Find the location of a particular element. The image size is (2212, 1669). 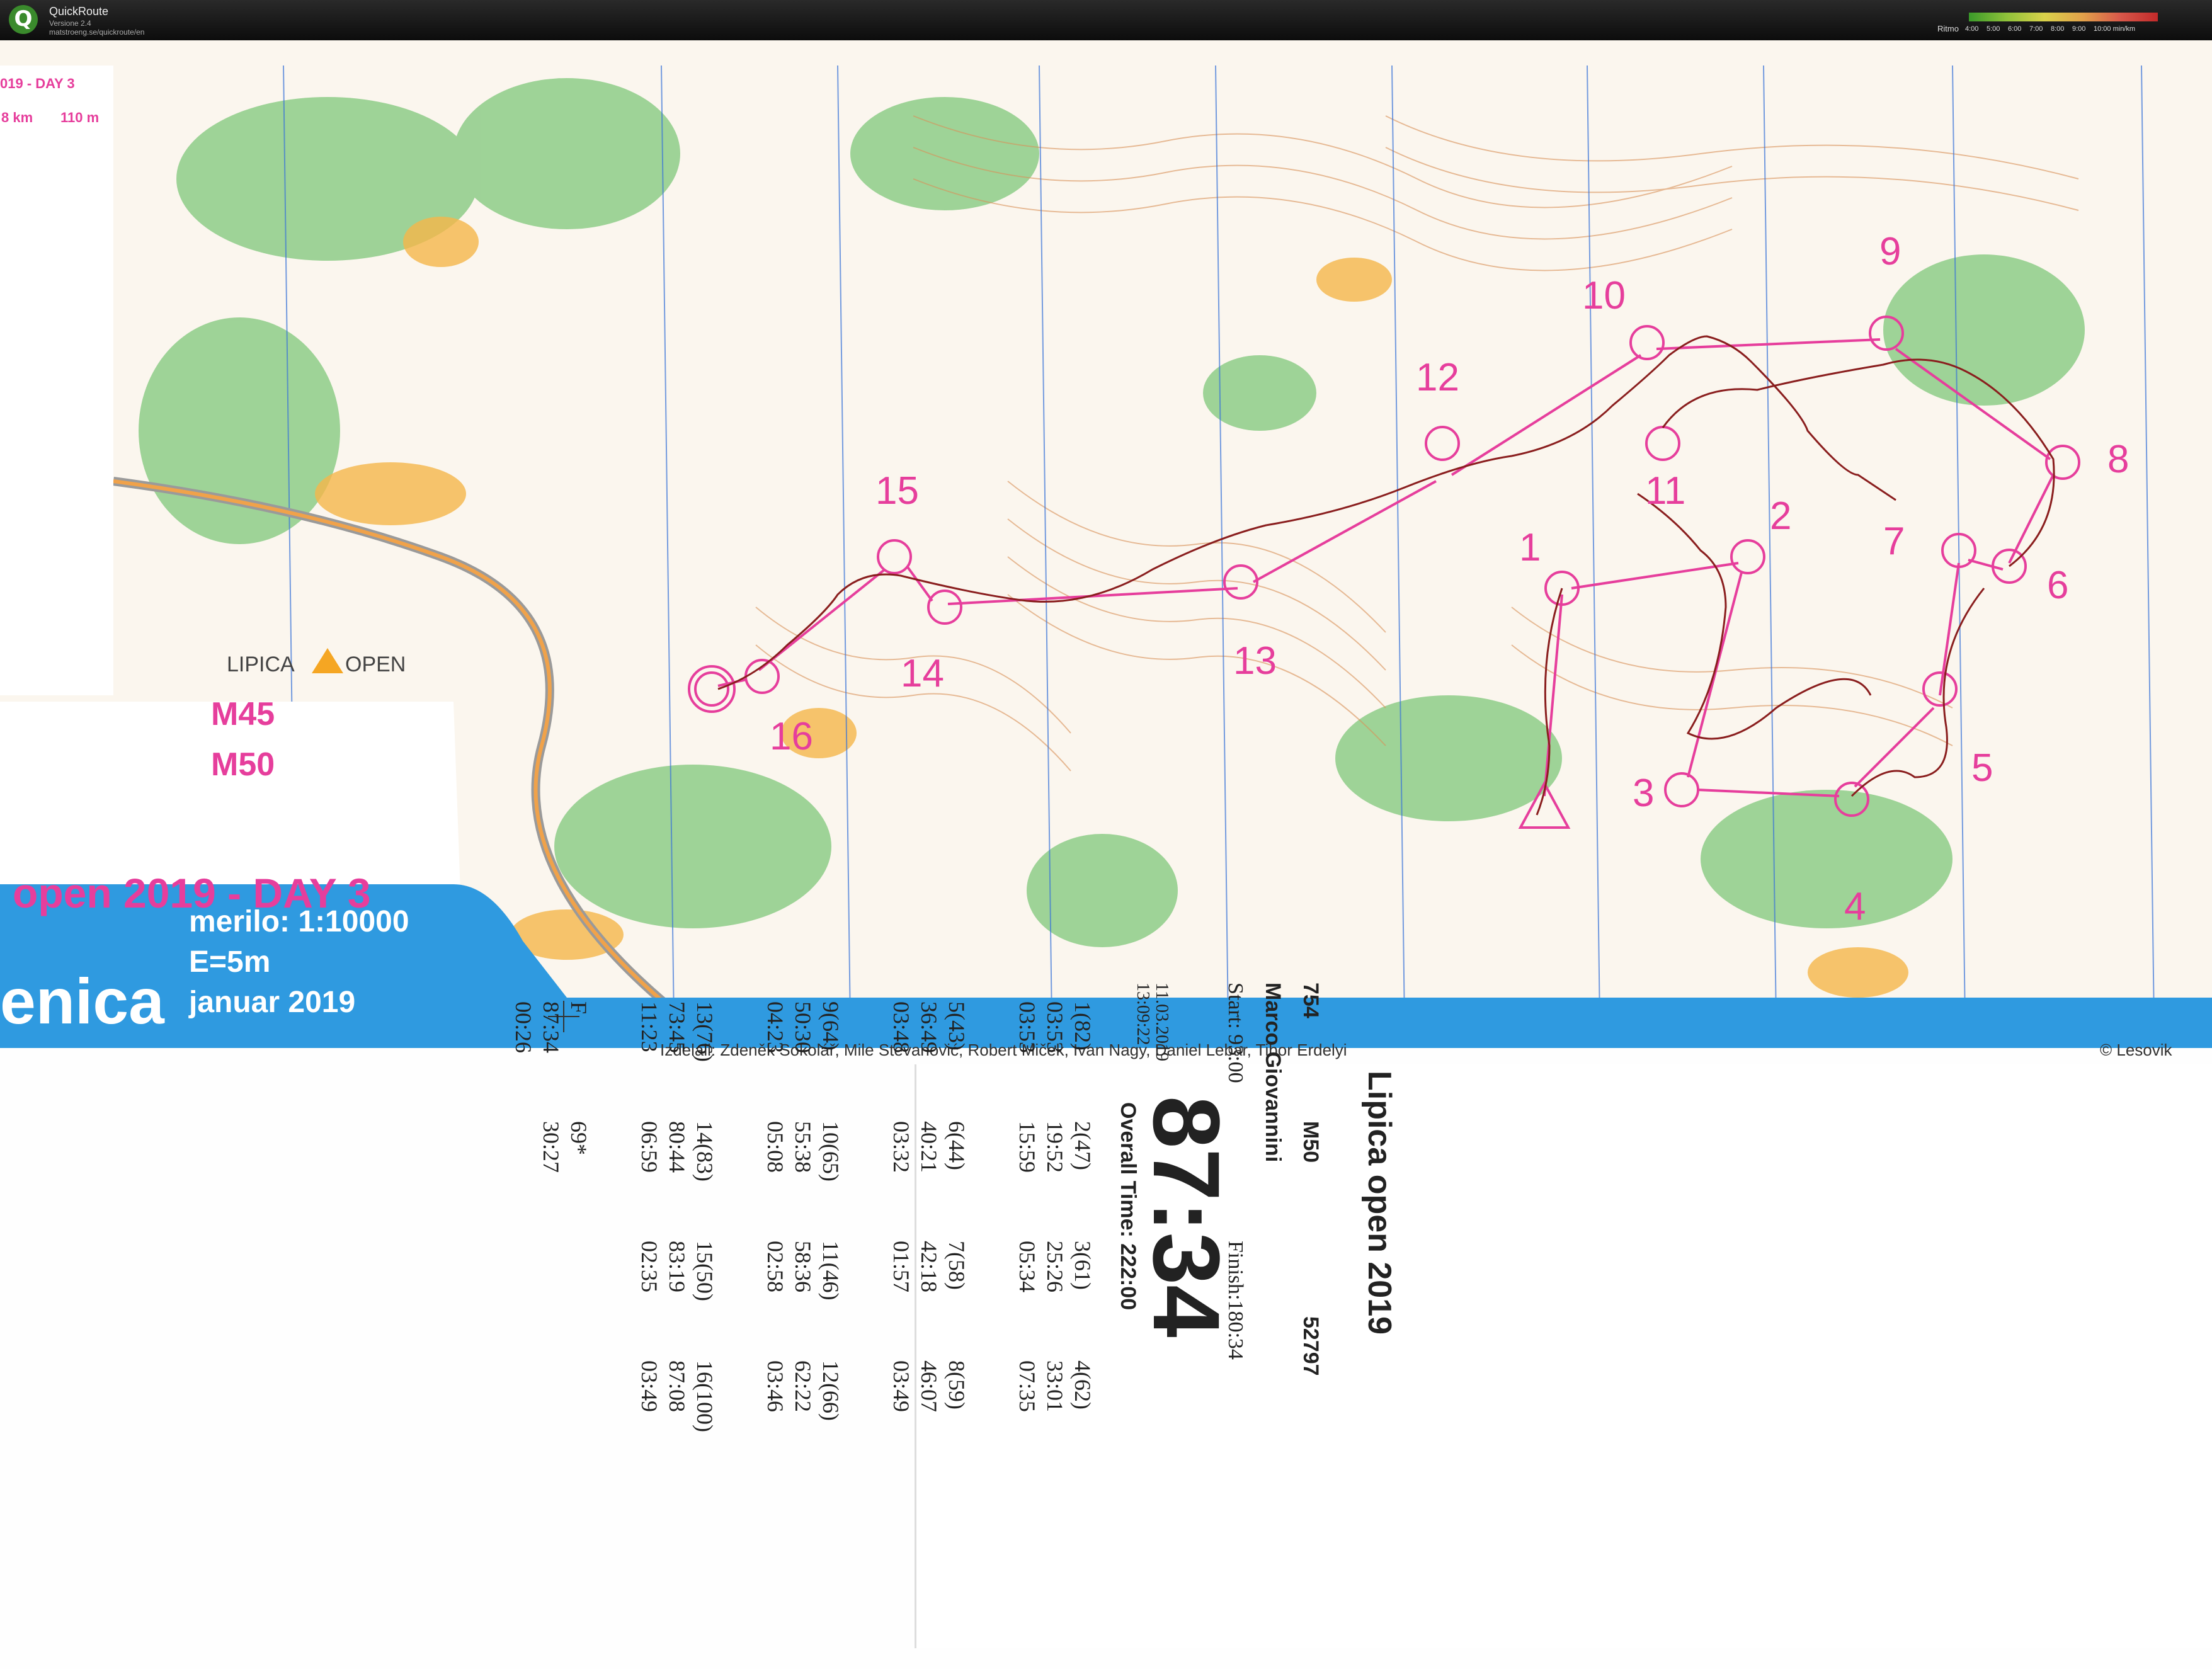

split-cell: 58:36 is located at coordinates (803, 1267).